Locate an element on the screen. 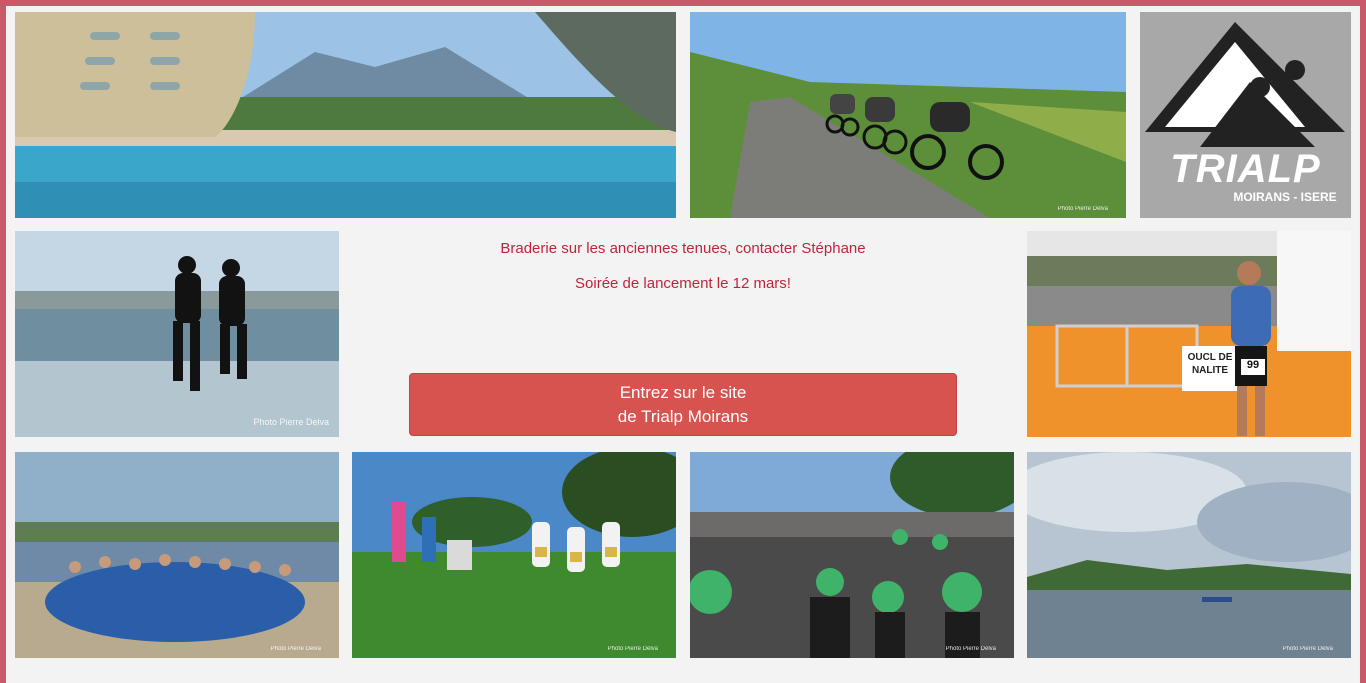 This screenshot has width=1366, height=683. logo-subtitle: MOIRANS - ISERE is located at coordinates (1285, 197).